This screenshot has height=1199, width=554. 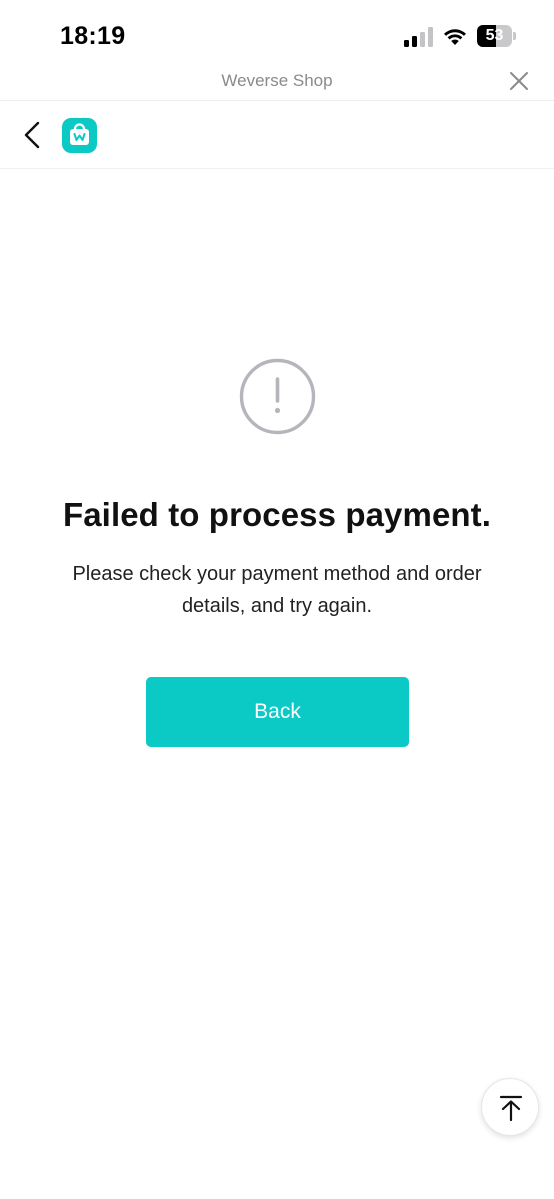 I want to click on status-time: 18:19, so click(x=93, y=36).